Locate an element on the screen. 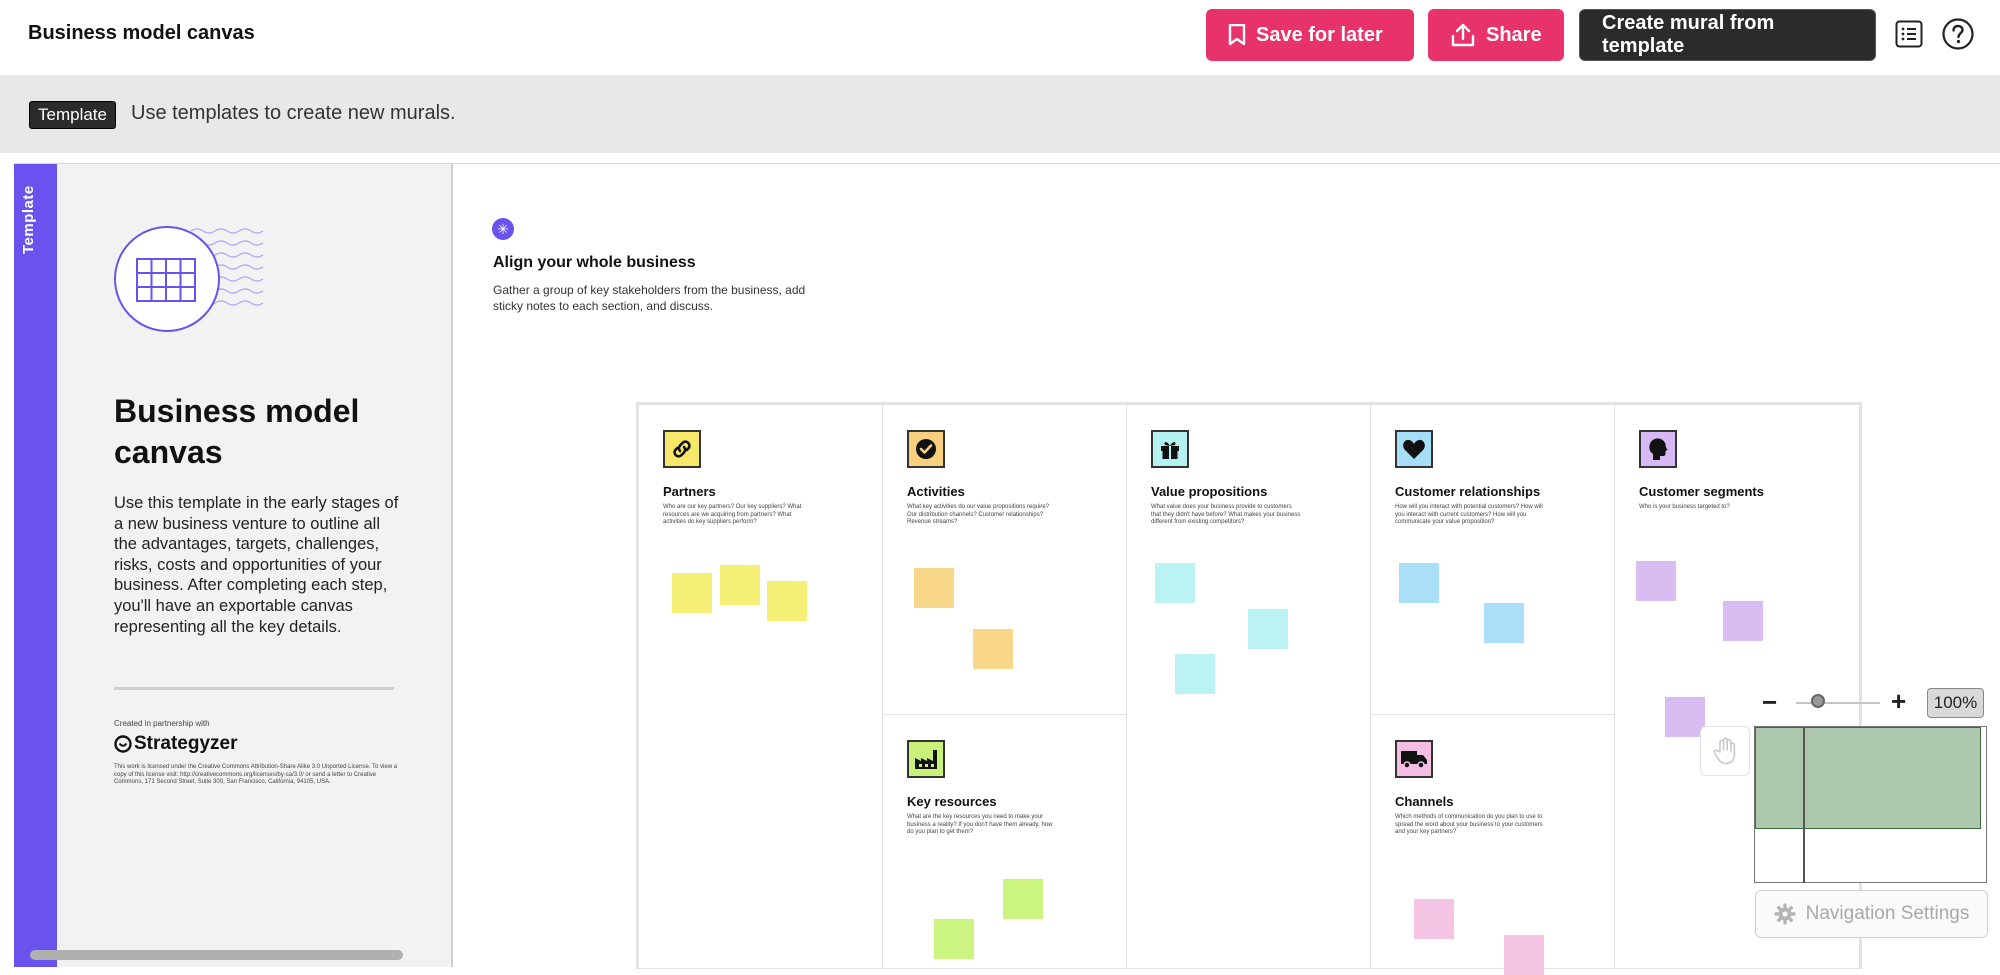 This screenshot has height=975, width=2000. help-icon is located at coordinates (1958, 34).